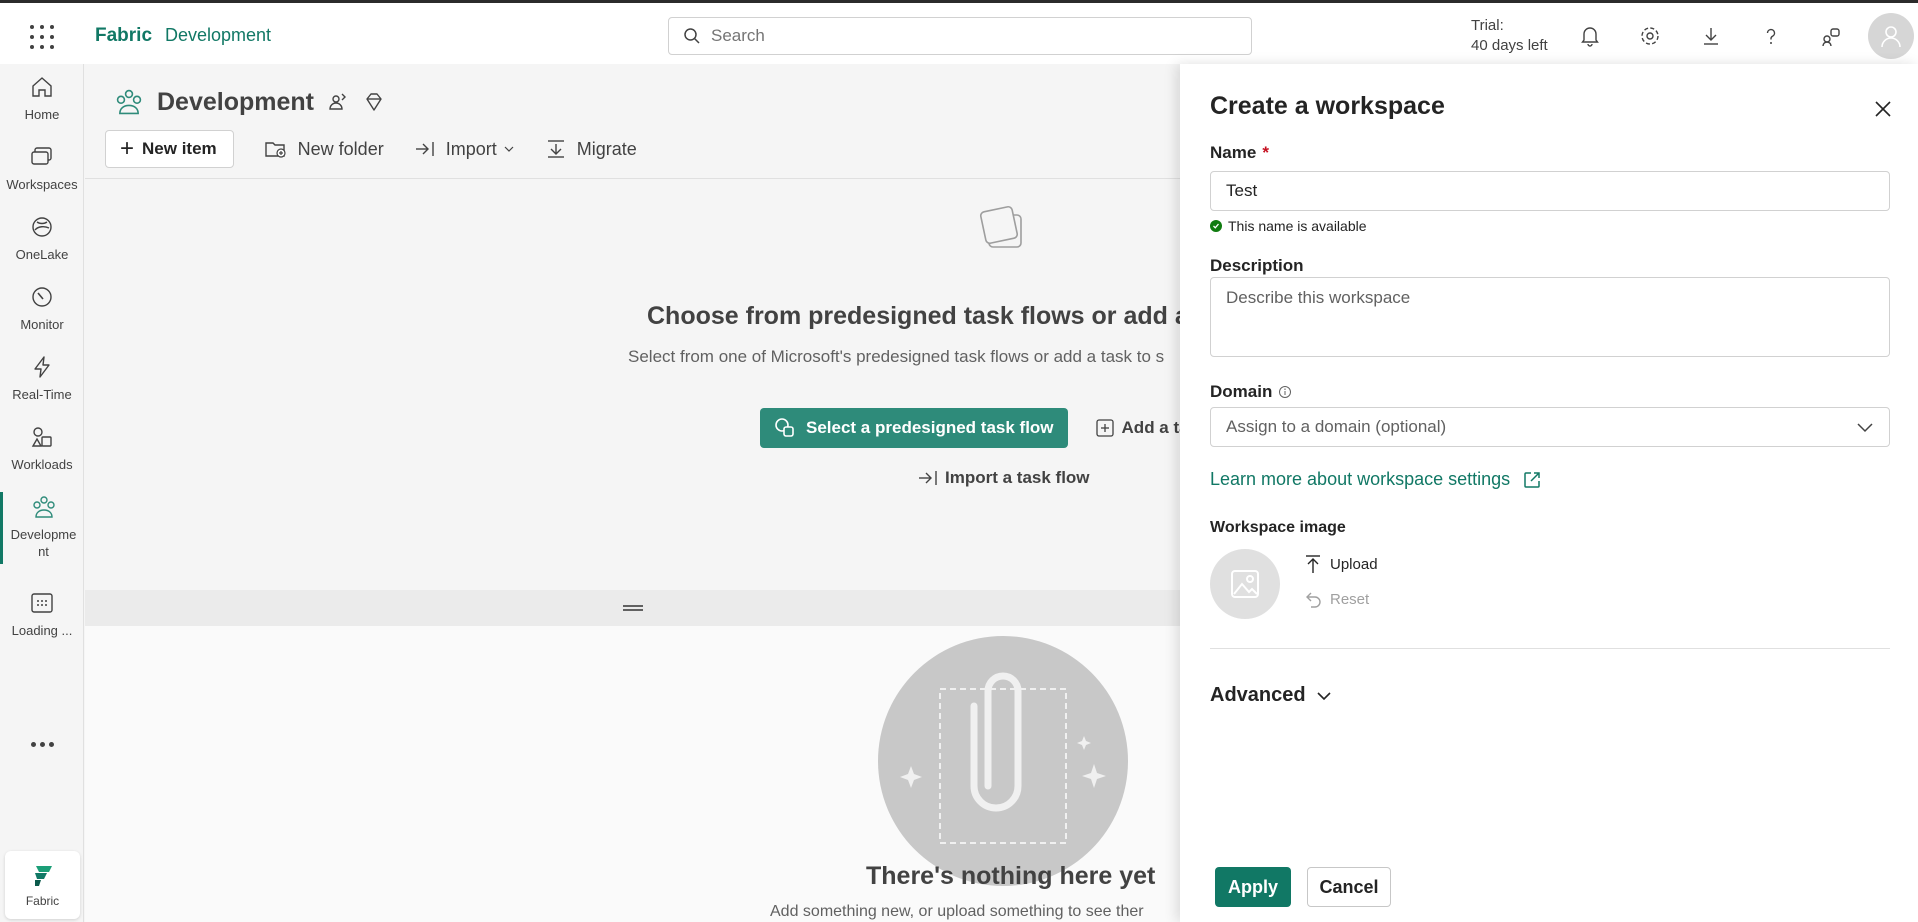 The image size is (1918, 922). I want to click on fabric-switcher: Fabric, so click(42, 885).